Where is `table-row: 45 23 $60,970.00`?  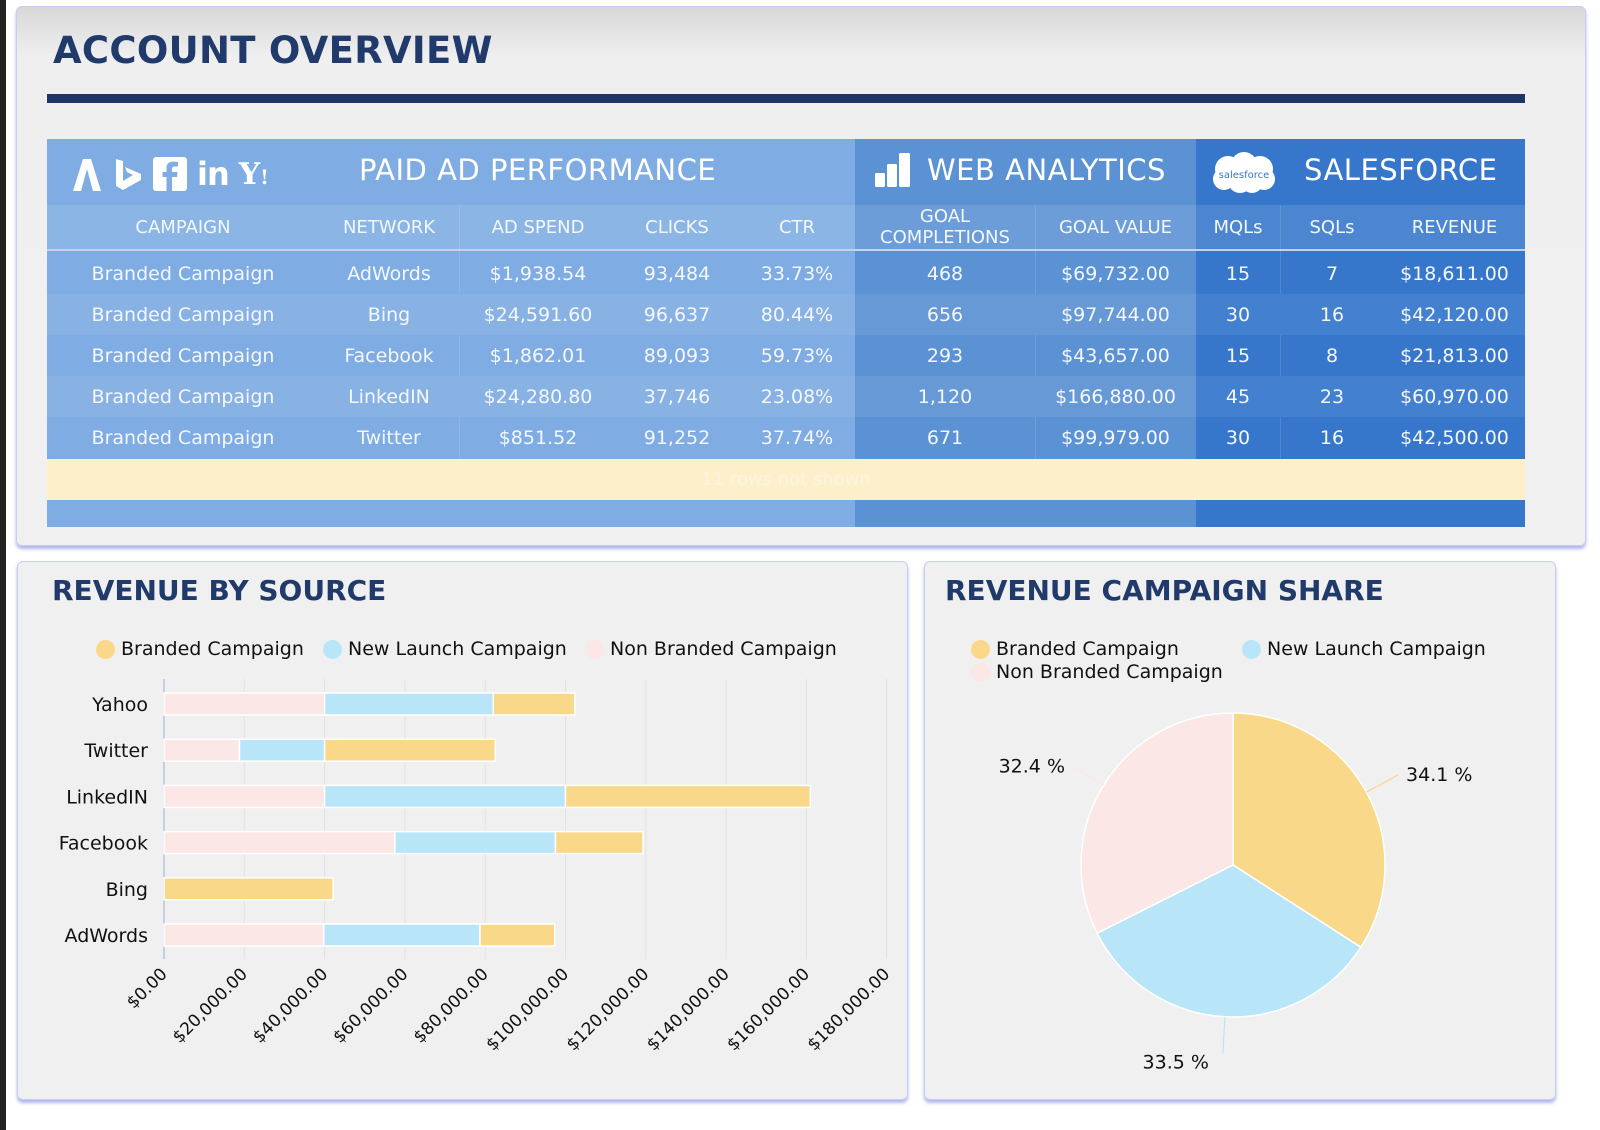
table-row: 45 23 $60,970.00 is located at coordinates (1360, 396).